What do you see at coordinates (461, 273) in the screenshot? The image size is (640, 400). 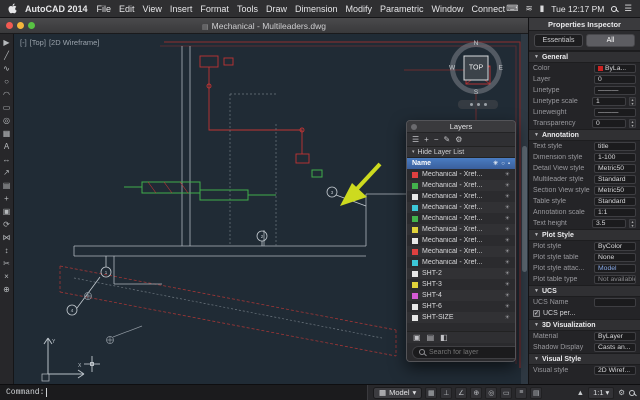 I see `layer-row: SHT-2 ☀` at bounding box center [461, 273].